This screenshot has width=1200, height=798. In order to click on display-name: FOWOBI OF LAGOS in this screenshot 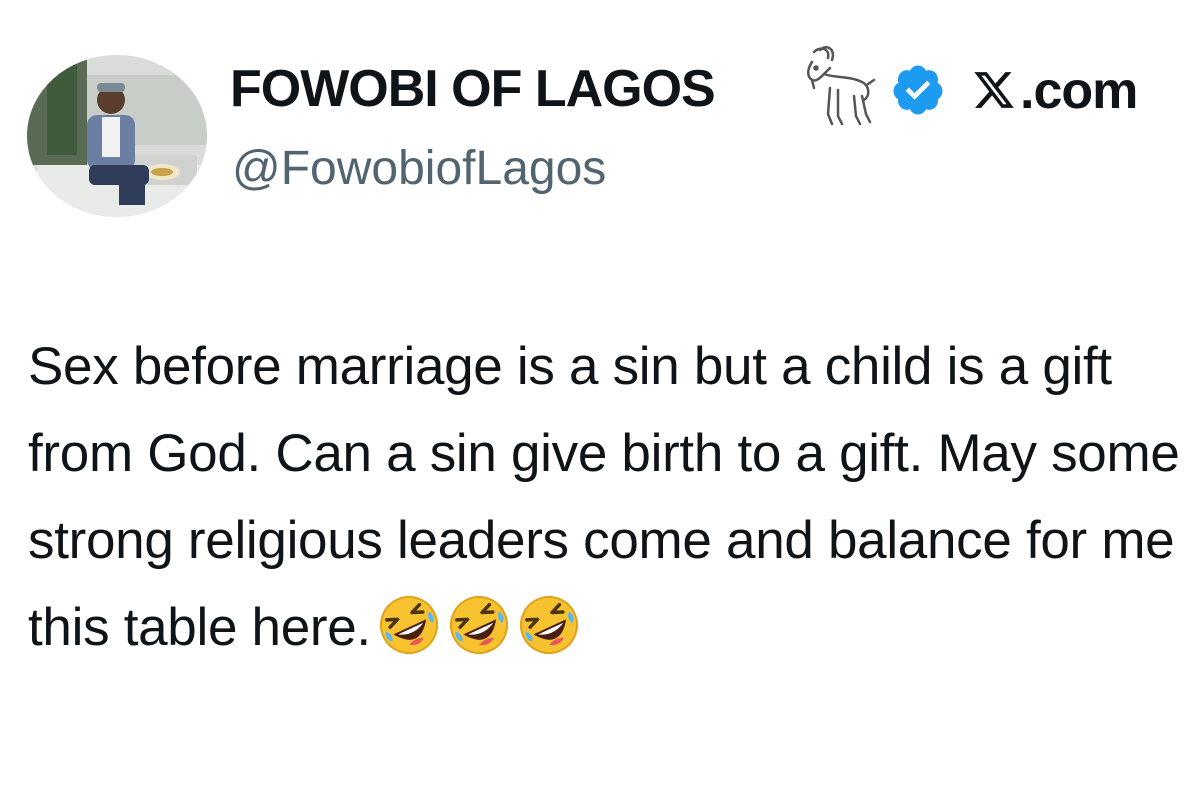, I will do `click(473, 89)`.